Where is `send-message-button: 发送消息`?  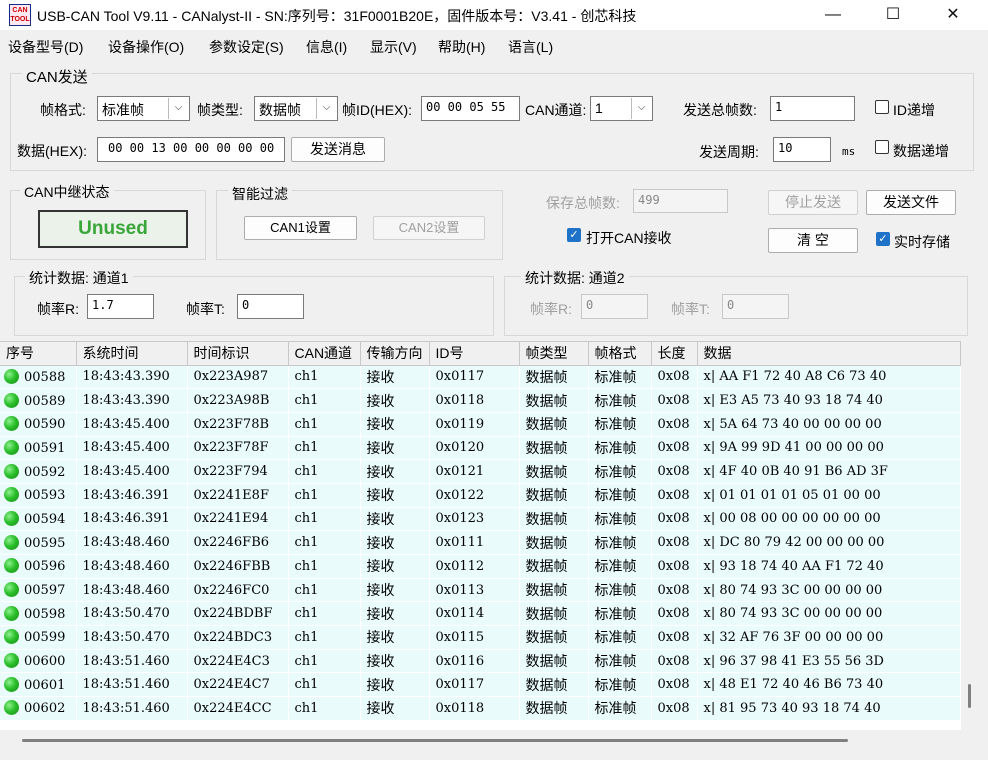 send-message-button: 发送消息 is located at coordinates (338, 149).